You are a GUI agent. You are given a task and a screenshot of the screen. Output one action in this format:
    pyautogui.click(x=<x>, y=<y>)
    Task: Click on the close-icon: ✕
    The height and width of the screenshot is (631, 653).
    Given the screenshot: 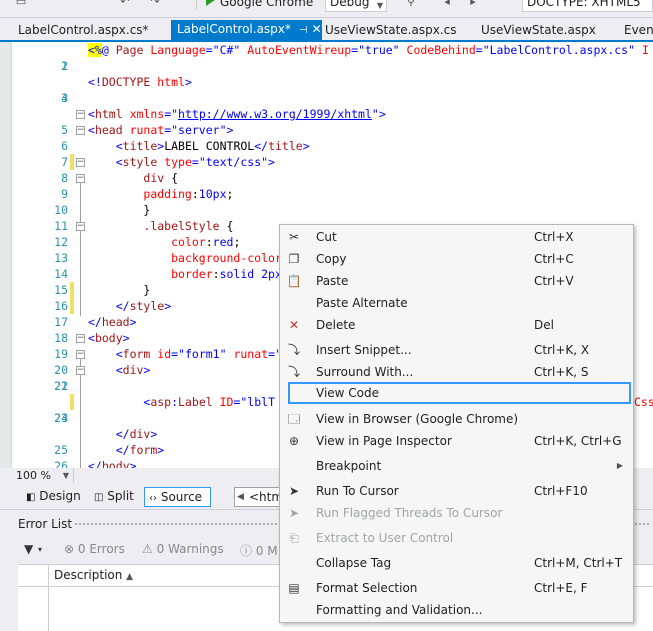 What is the action you would take?
    pyautogui.click(x=317, y=29)
    